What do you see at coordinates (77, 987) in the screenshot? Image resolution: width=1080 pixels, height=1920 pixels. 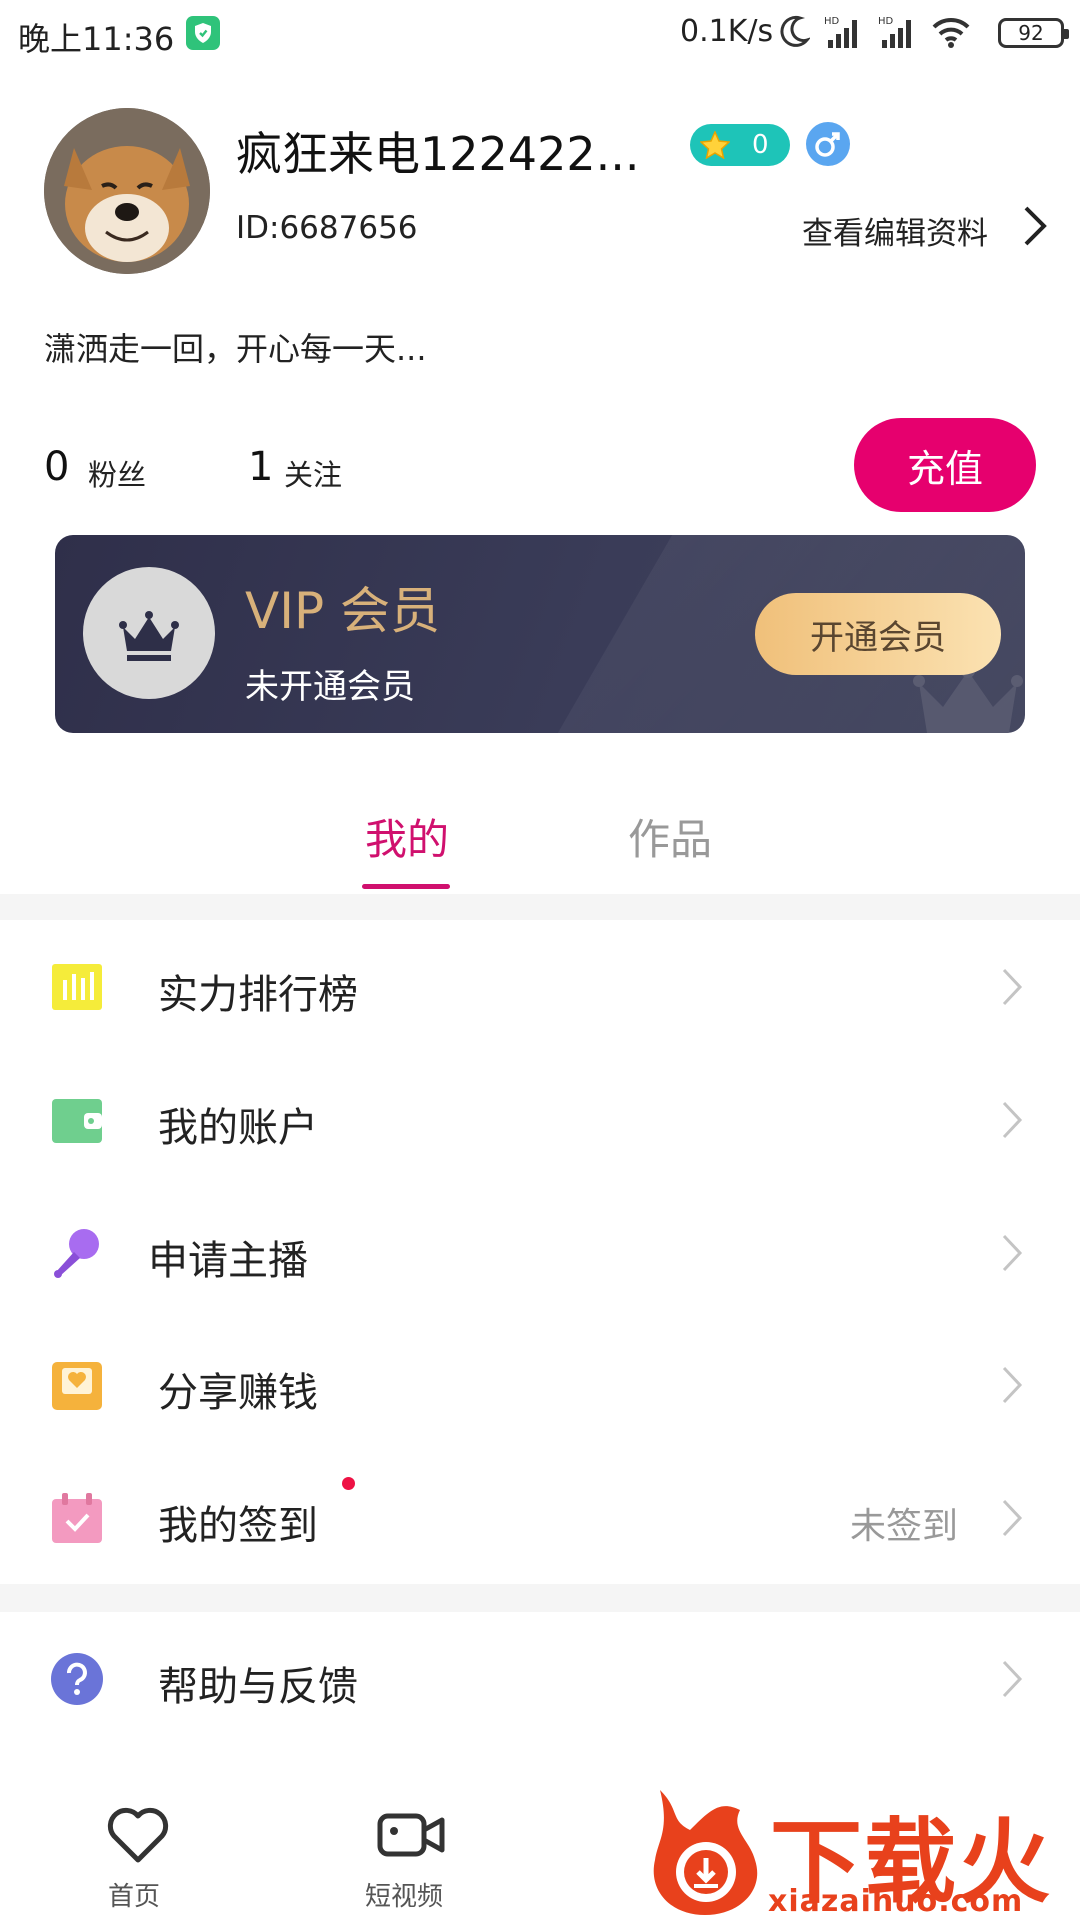 I see `bar-chart-icon` at bounding box center [77, 987].